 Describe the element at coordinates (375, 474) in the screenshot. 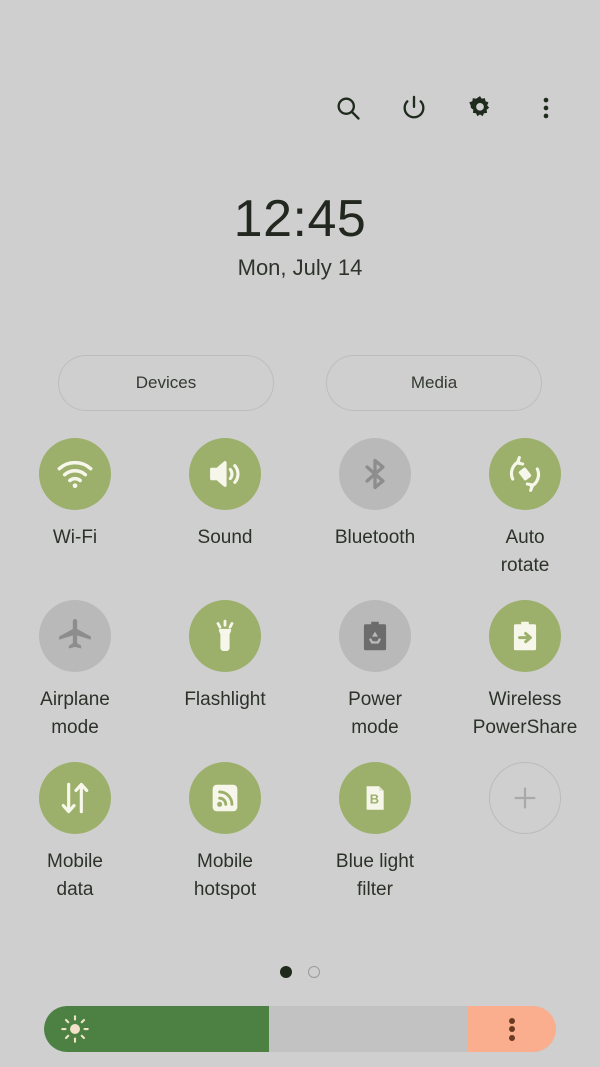

I see `bluetooth-icon` at that location.